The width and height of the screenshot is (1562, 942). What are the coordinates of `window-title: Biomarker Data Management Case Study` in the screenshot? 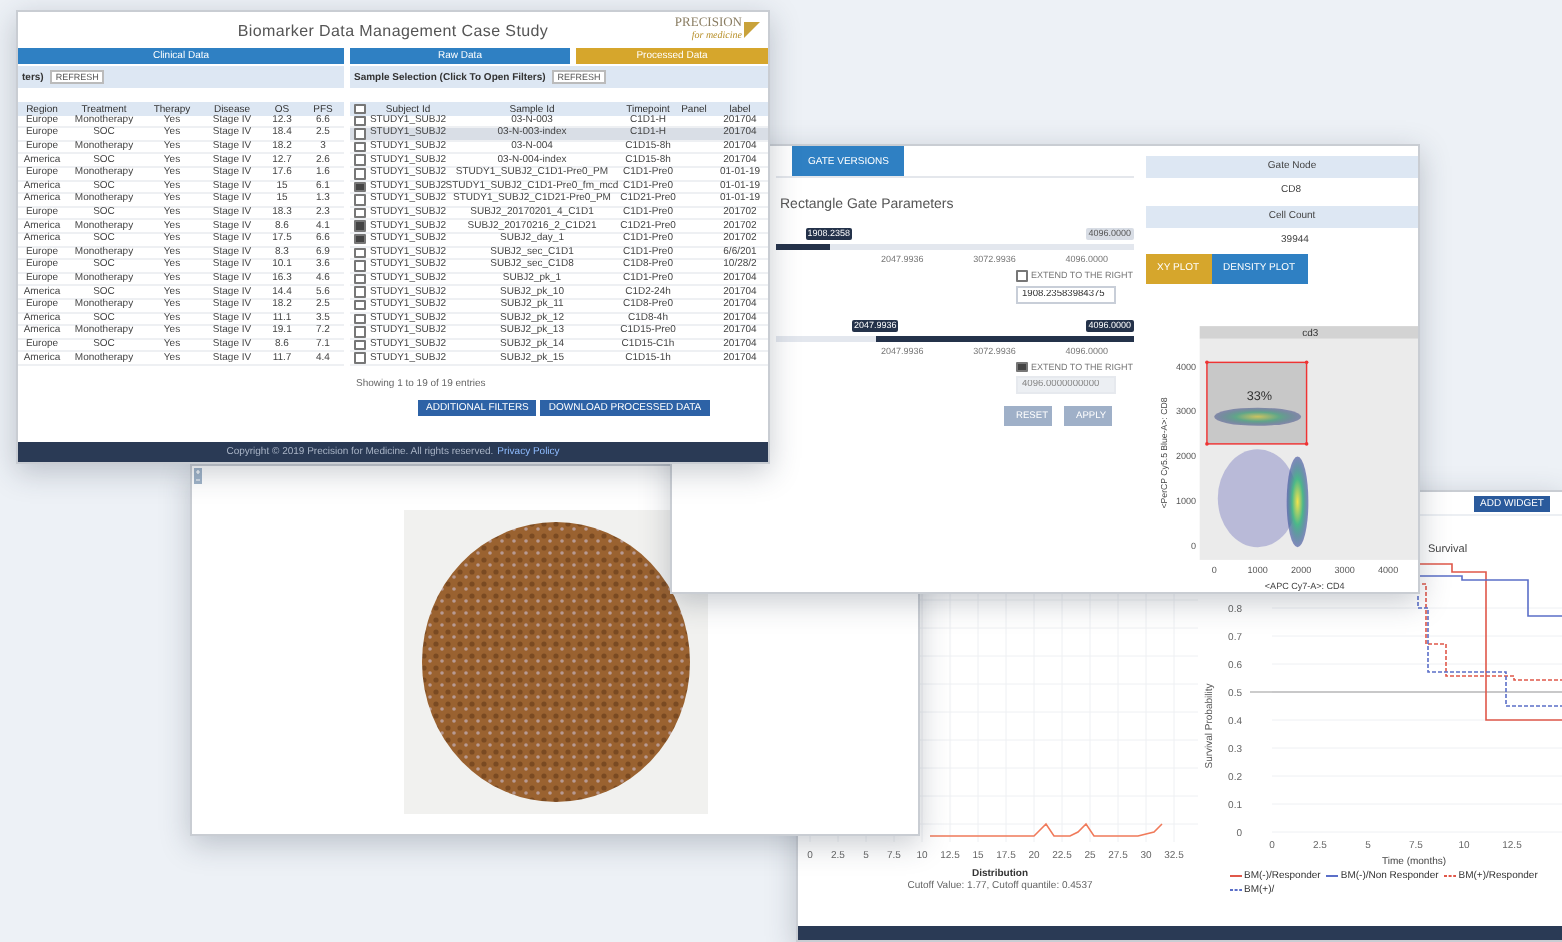 It's located at (393, 30).